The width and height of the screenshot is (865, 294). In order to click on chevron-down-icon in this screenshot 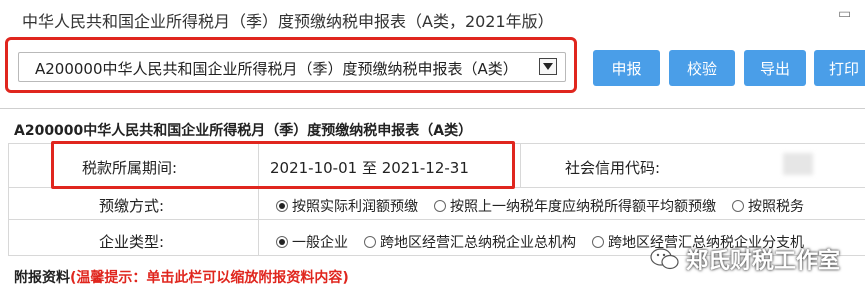, I will do `click(548, 66)`.